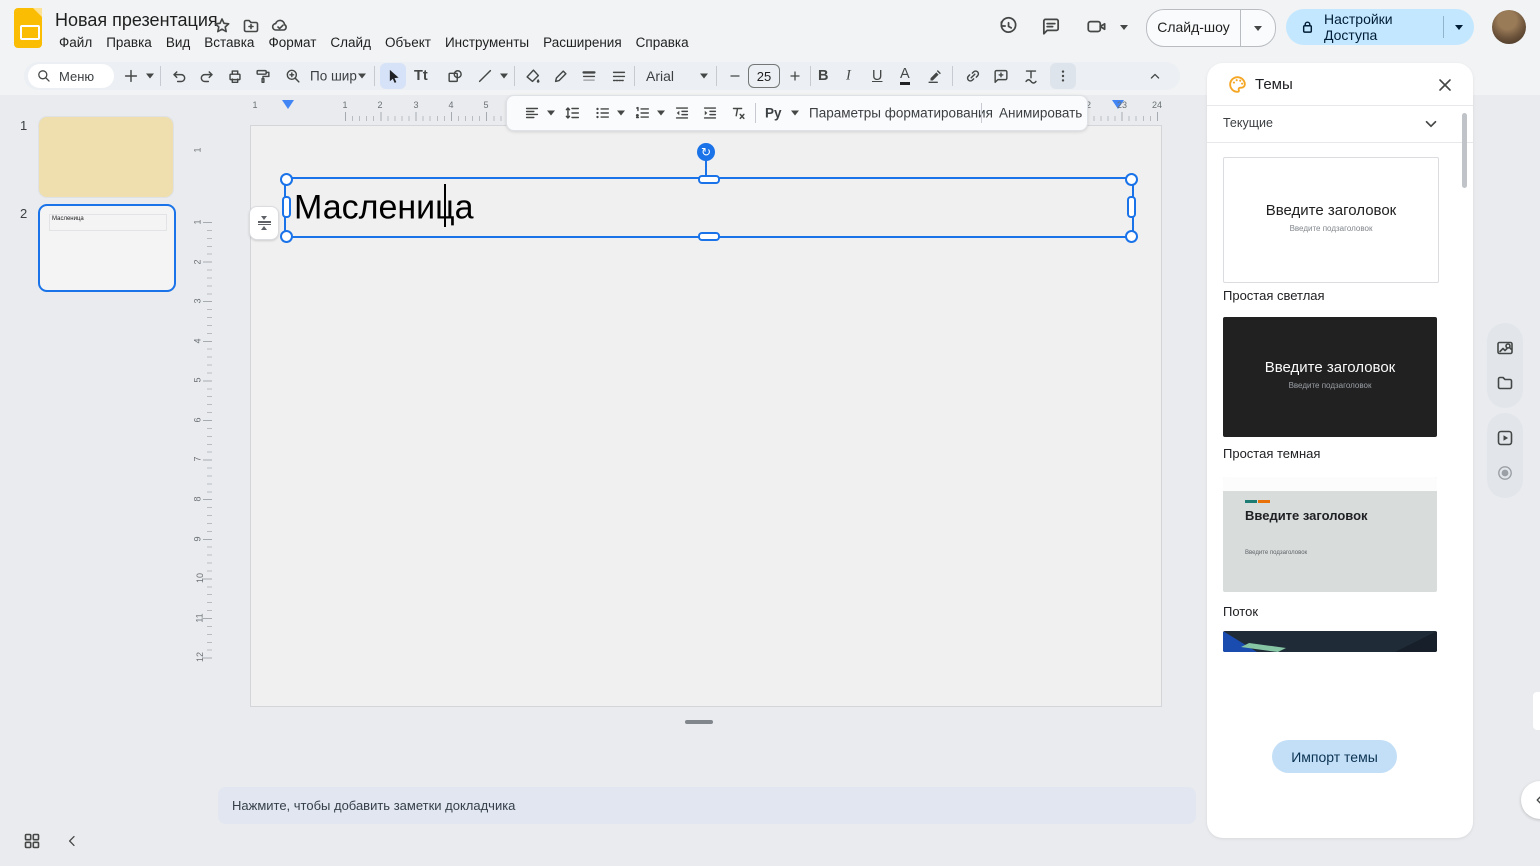 This screenshot has width=1540, height=866. What do you see at coordinates (178, 42) in the screenshot?
I see `menu-view: Вид` at bounding box center [178, 42].